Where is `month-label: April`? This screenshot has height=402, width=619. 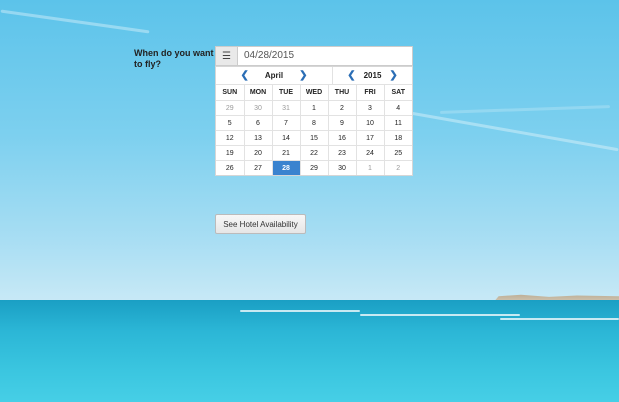
month-label: April is located at coordinates (274, 75).